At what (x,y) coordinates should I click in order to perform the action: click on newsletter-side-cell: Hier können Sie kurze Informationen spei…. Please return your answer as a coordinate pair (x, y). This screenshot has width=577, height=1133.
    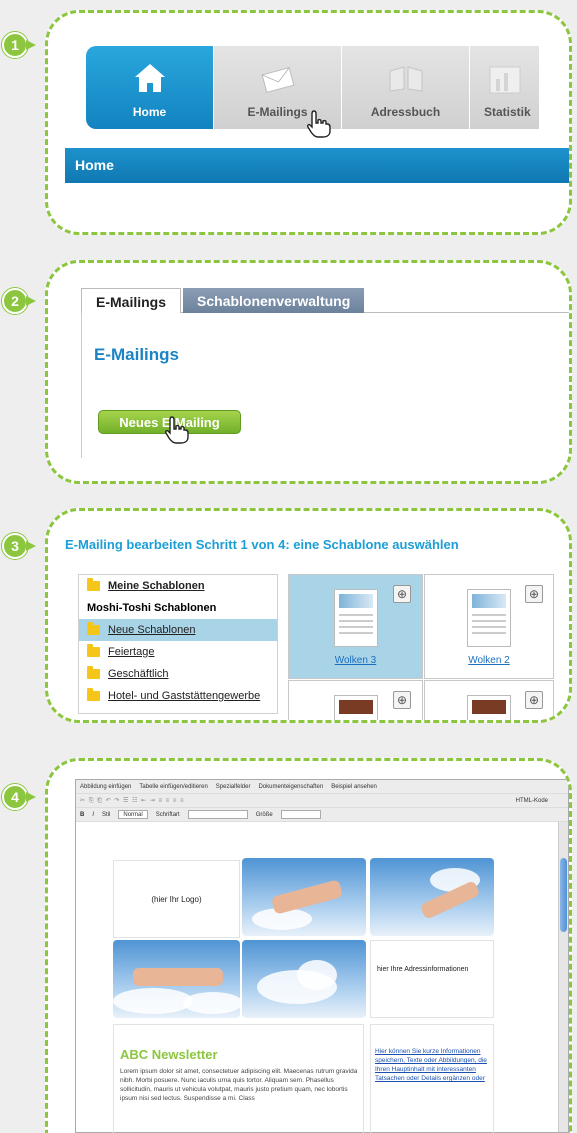
    Looking at the image, I should click on (432, 1078).